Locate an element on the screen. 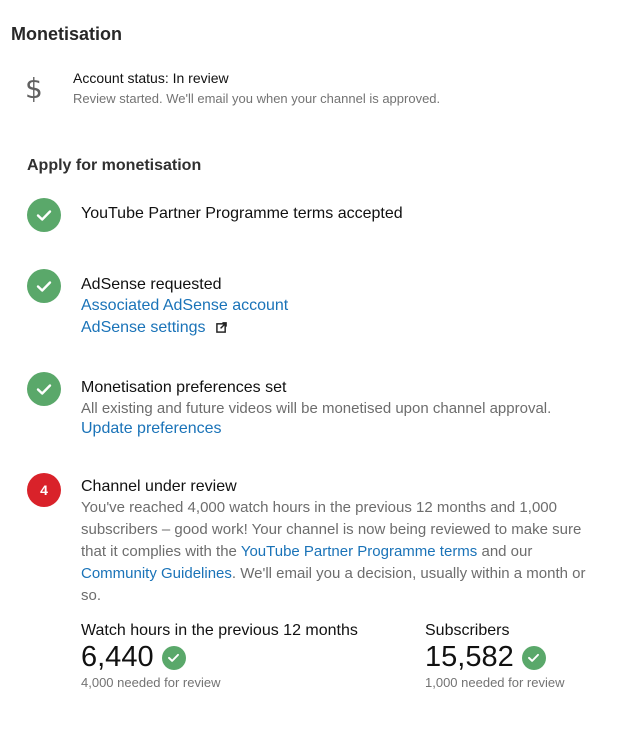 The image size is (633, 739). adsense-settings-link-wrap: AdSense settings is located at coordinates (154, 328).